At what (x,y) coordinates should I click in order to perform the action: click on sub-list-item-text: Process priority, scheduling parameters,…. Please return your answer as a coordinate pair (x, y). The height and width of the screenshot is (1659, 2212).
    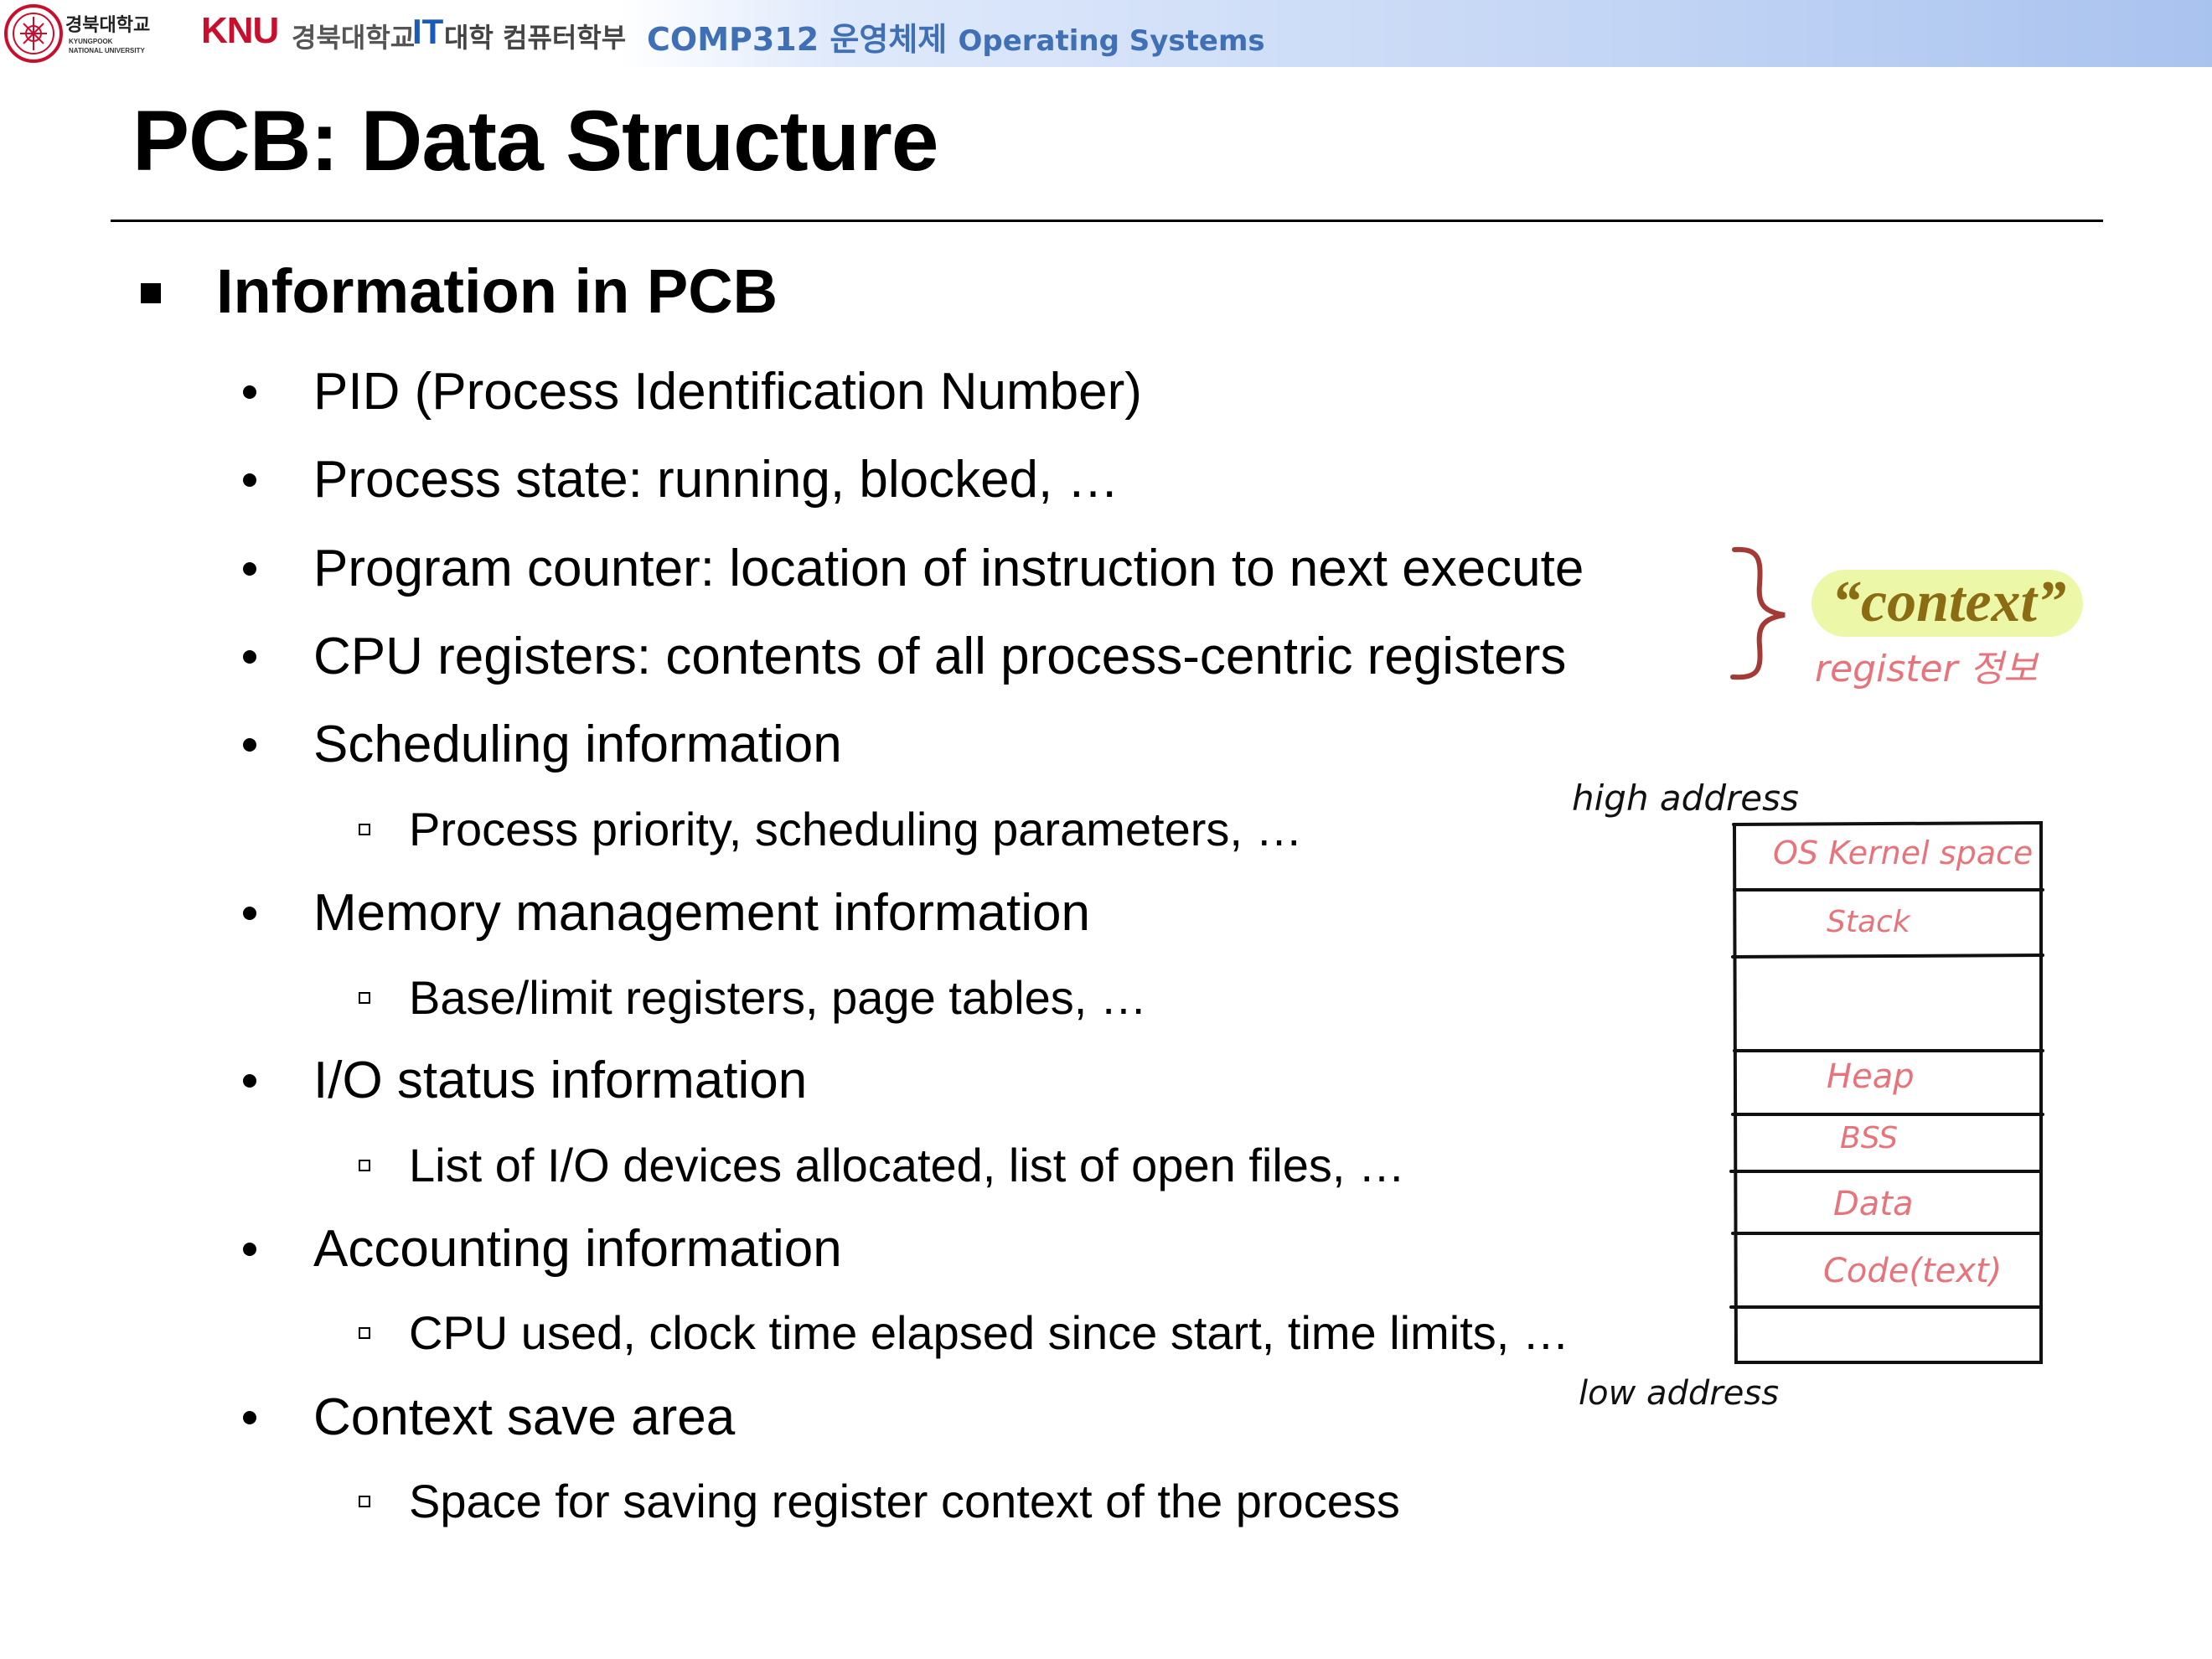
    Looking at the image, I should click on (856, 829).